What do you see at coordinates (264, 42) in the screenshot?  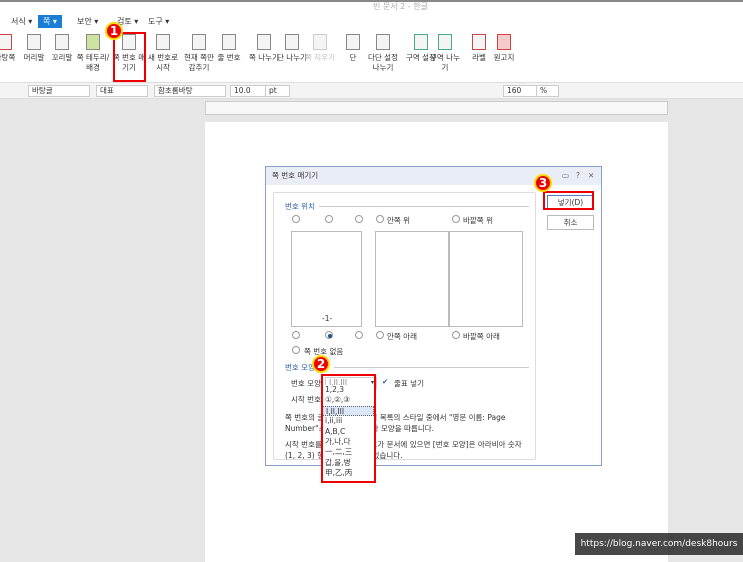 I see `page-break-icon` at bounding box center [264, 42].